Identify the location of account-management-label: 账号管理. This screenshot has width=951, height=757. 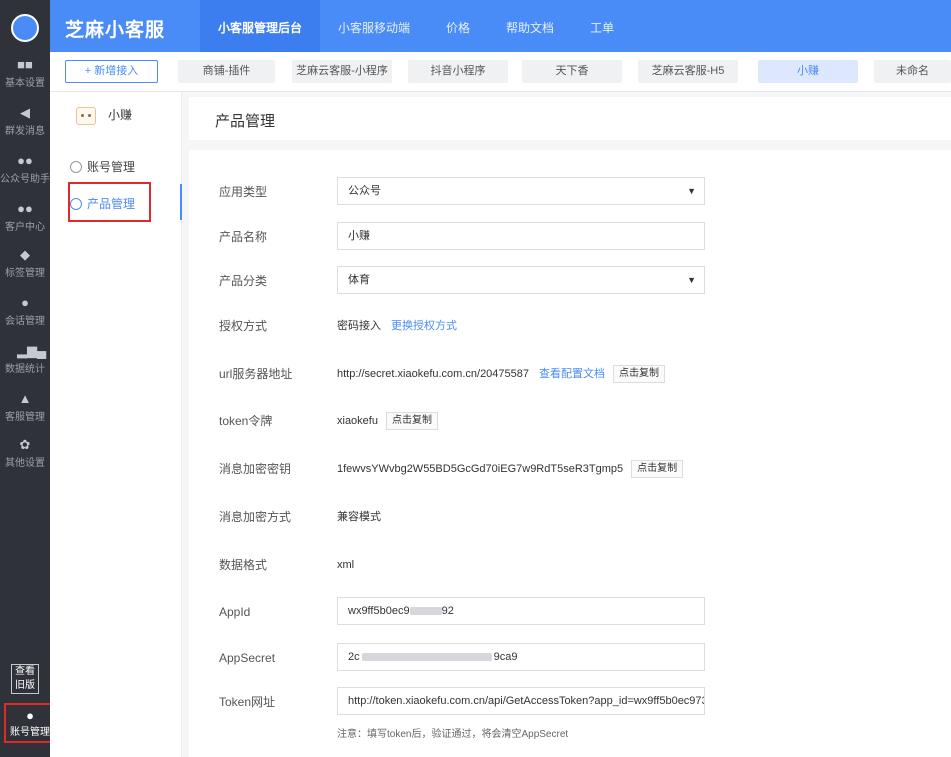
(30, 732).